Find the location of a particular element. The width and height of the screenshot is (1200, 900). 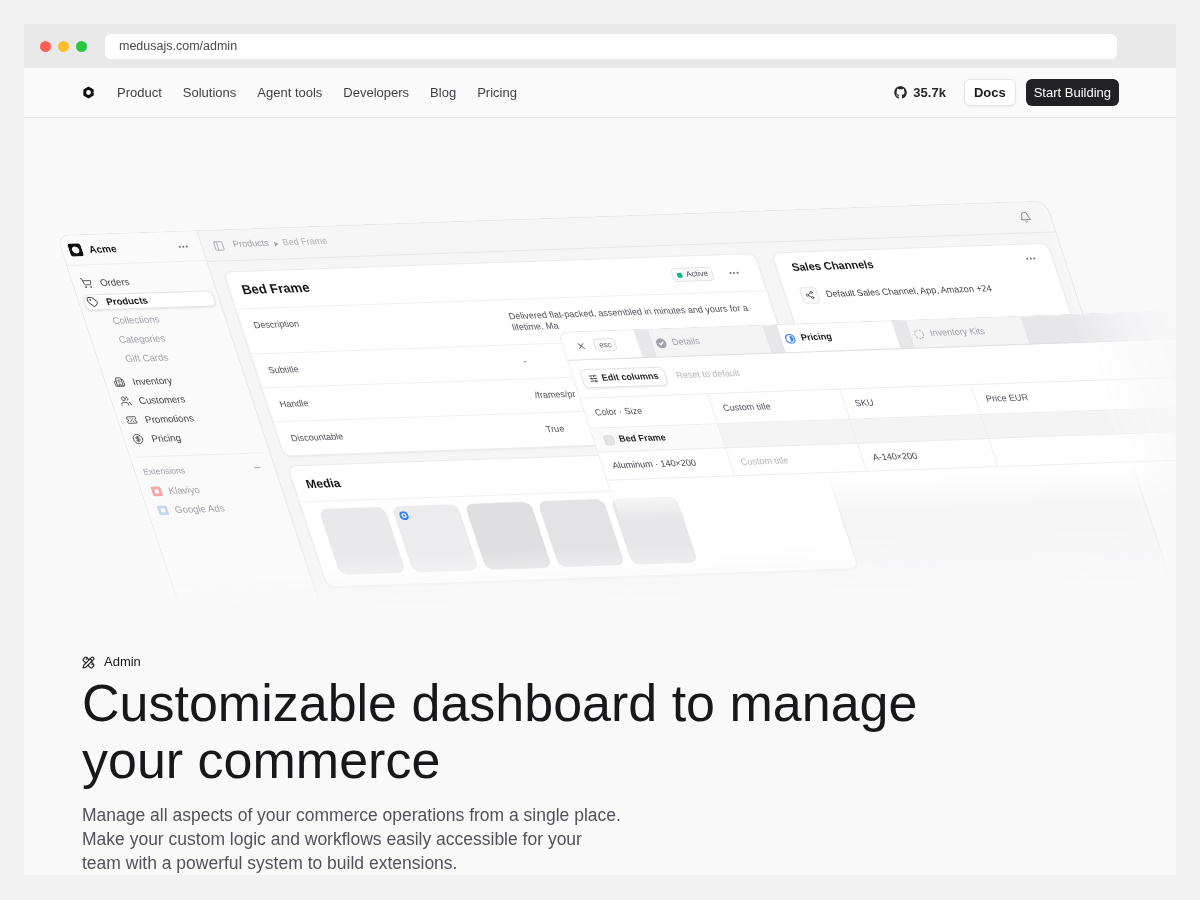

sidebar-toggle-icon is located at coordinates (219, 245).